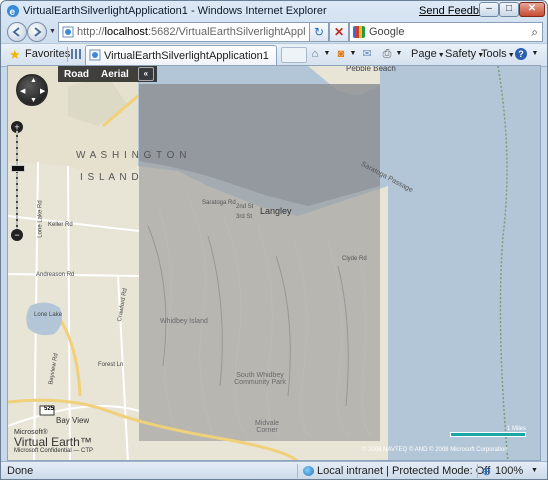 The image size is (548, 480). Describe the element at coordinates (184, 321) in the screenshot. I see `map-label-whidbey-island: Whidbey Island` at that location.